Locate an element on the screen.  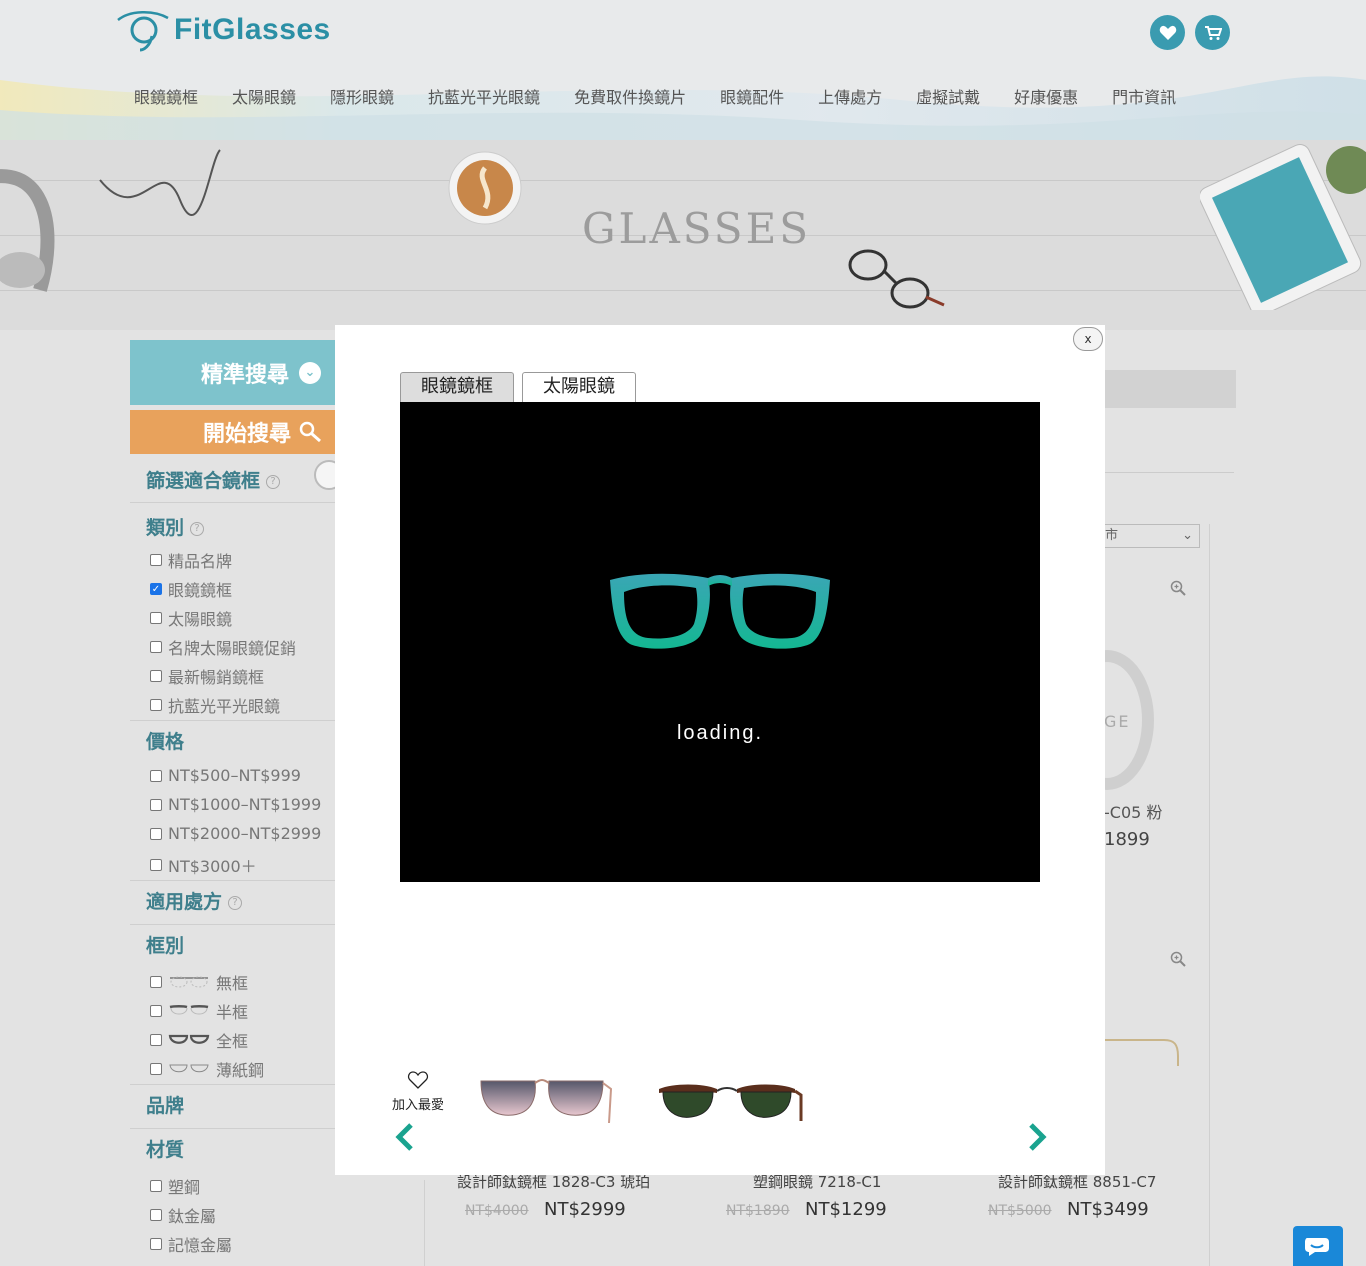
frame-type-option: 無框 is located at coordinates (199, 982).